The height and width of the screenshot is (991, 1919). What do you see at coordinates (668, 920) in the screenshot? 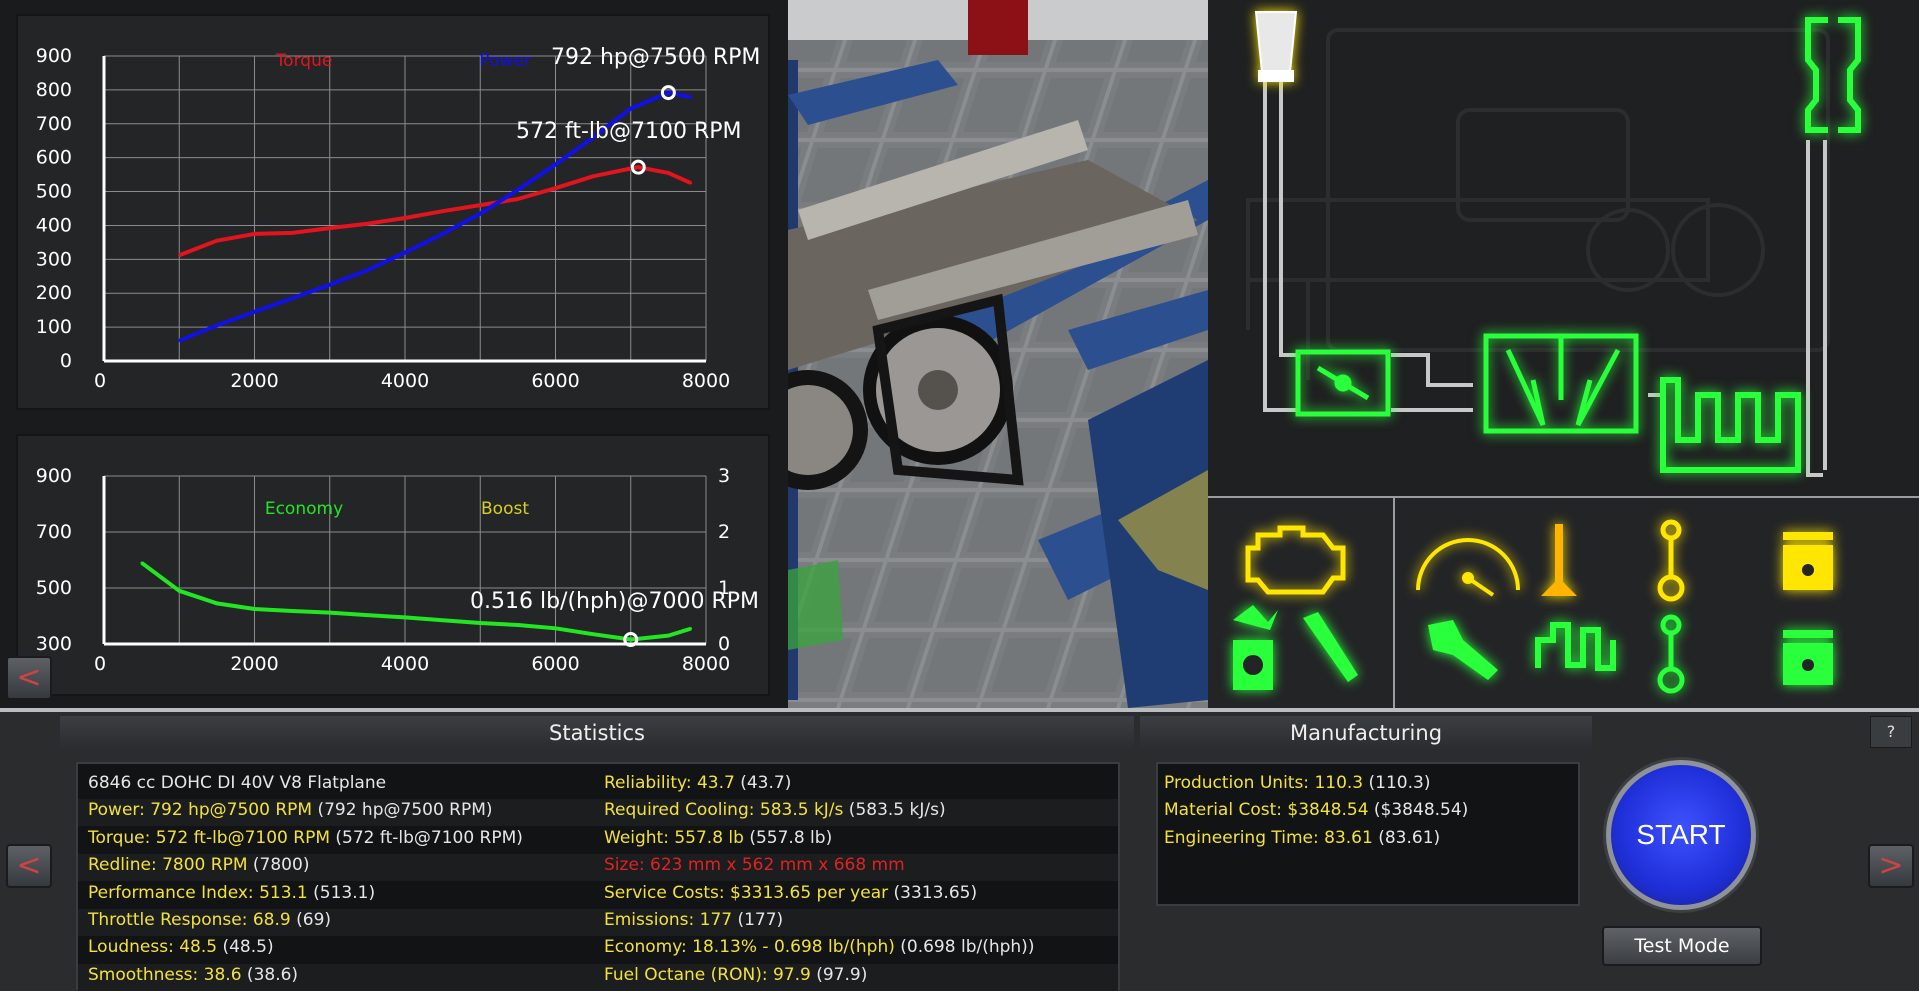
I see `stat-value: Emissions: 177` at bounding box center [668, 920].